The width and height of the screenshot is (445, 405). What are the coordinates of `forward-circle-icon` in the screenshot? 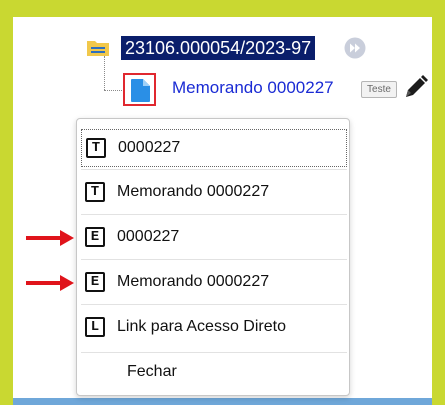 It's located at (355, 48).